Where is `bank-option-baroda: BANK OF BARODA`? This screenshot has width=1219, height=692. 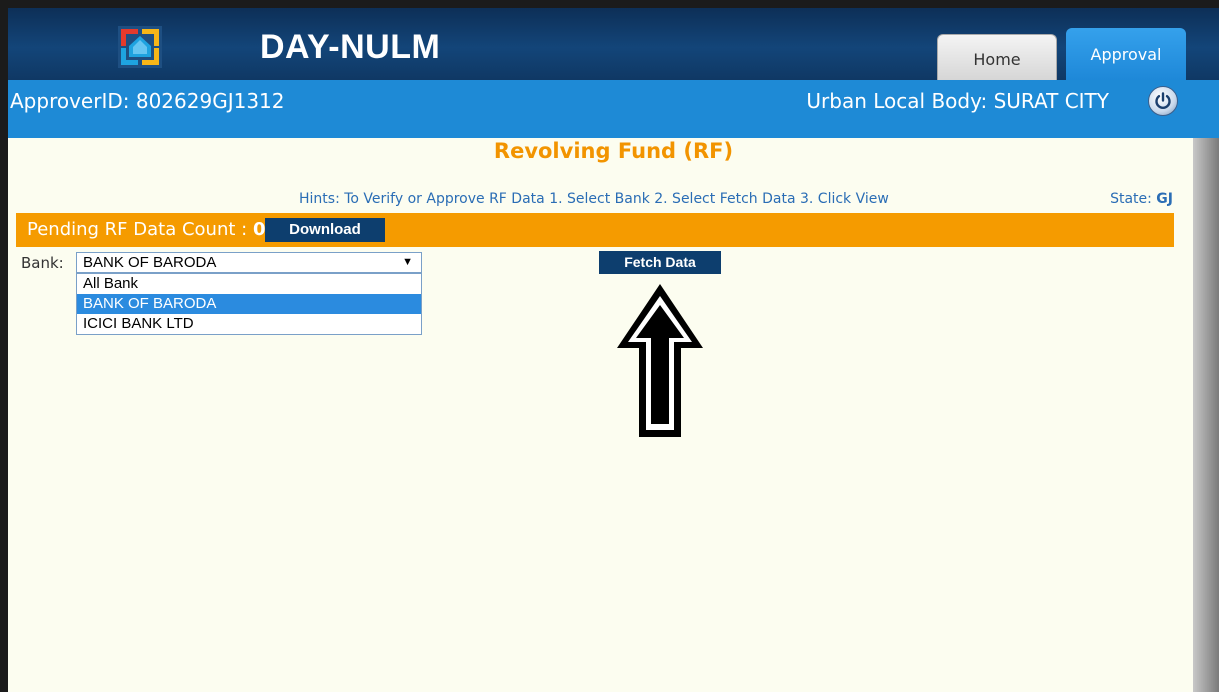 bank-option-baroda: BANK OF BARODA is located at coordinates (249, 304).